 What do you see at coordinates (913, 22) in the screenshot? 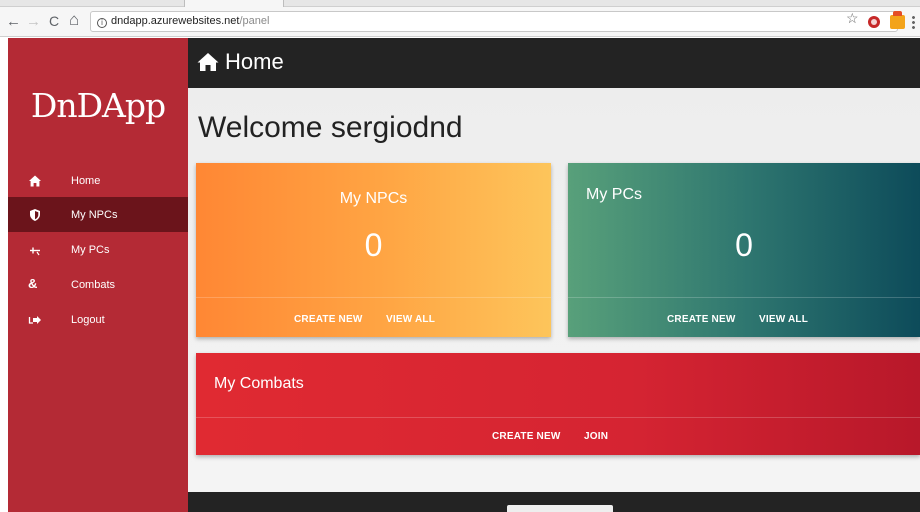
I see `browser-menu-icon` at bounding box center [913, 22].